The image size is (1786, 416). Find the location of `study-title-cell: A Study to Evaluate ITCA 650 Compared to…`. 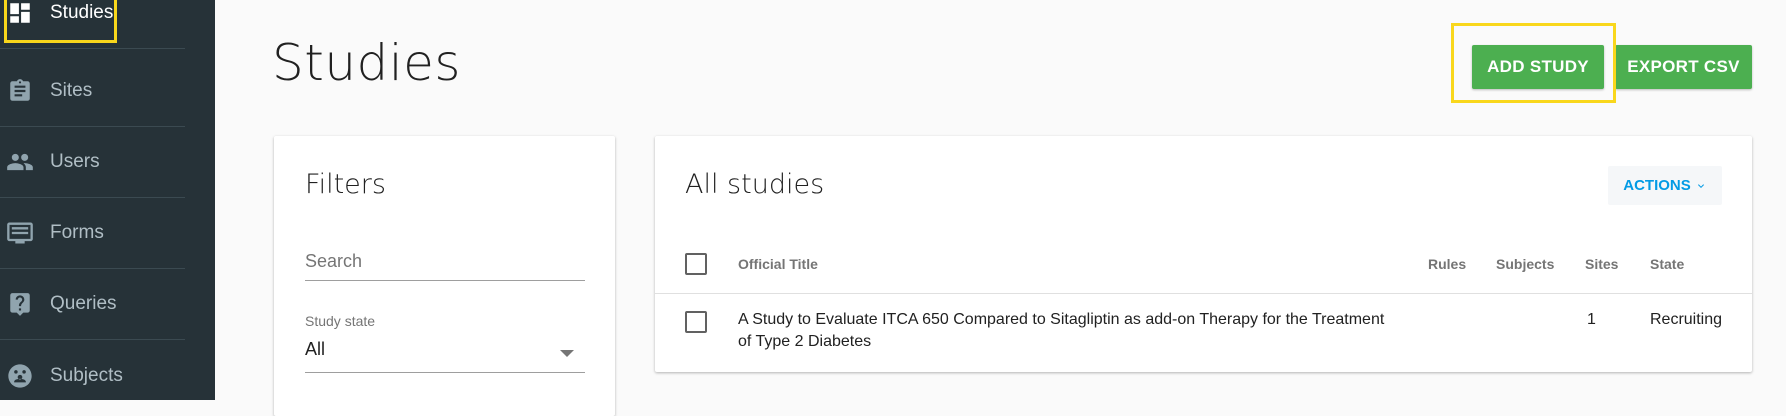

study-title-cell: A Study to Evaluate ITCA 650 Compared to… is located at coordinates (1078, 331).